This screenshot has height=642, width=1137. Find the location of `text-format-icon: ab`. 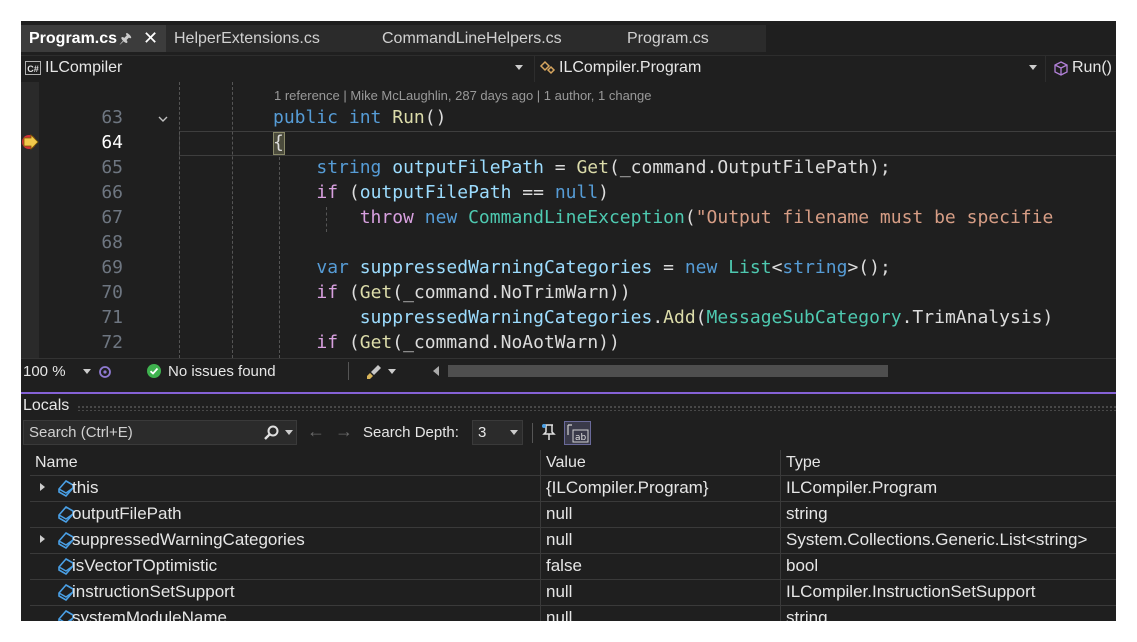

text-format-icon: ab is located at coordinates (578, 433).